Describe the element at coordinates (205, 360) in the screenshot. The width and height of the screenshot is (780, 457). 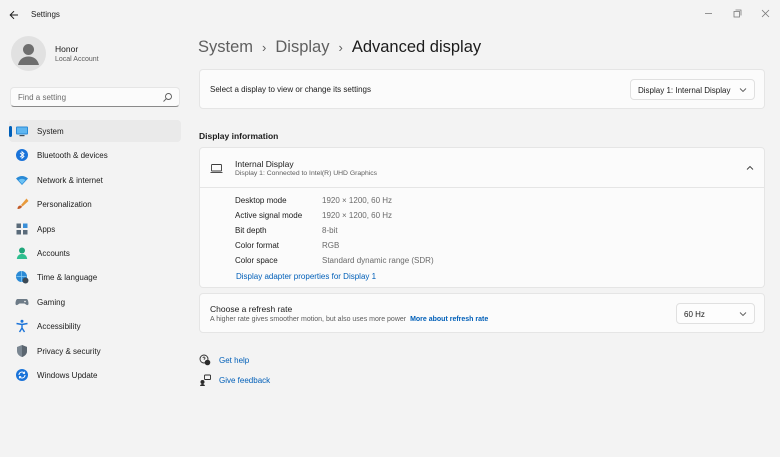
I see `help-chat-icon` at that location.